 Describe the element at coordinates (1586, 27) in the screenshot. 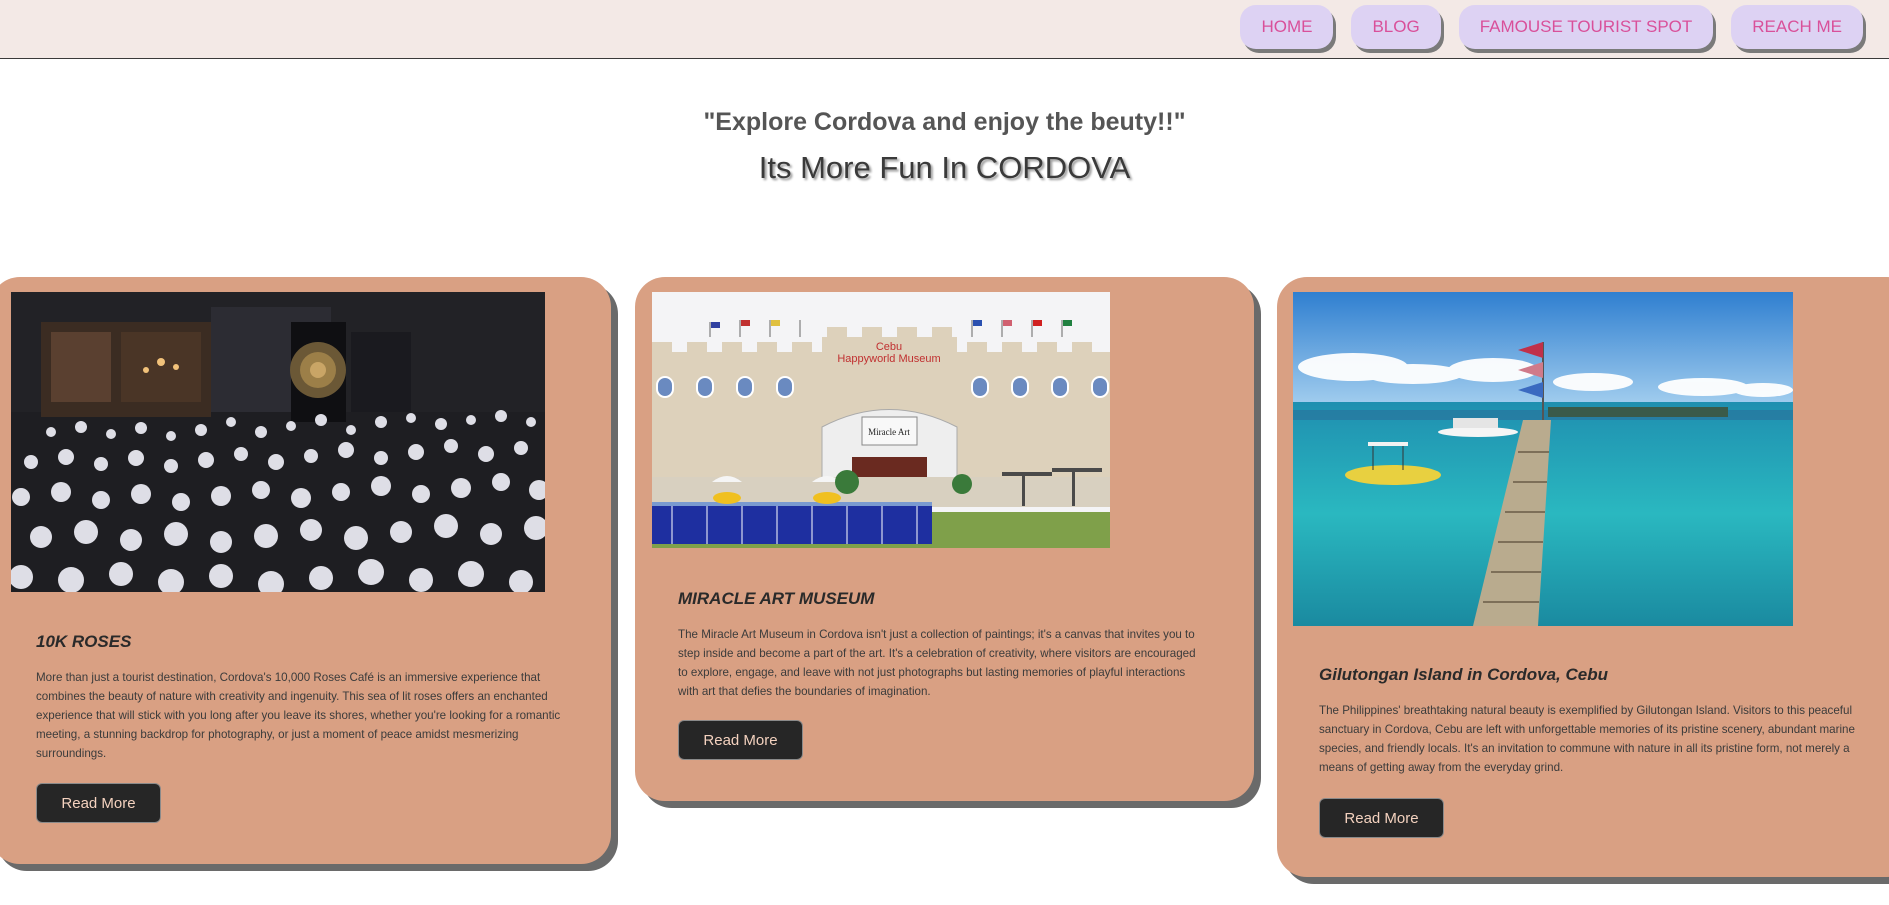

I see `nav-tourist-spot-button: FAMOUSE TOURIST SPOT` at that location.